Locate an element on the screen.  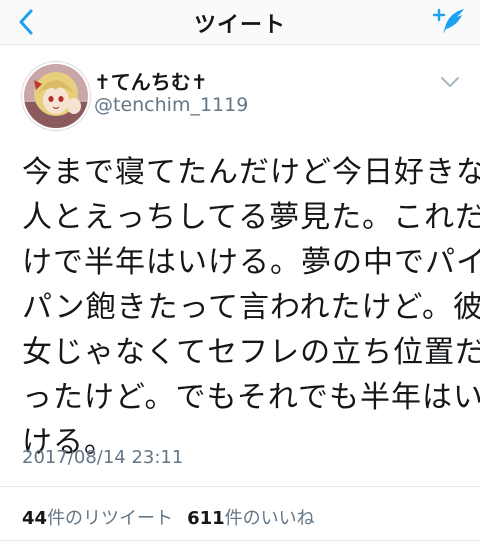
tweet-text-line: パン飽きたって言われたけど。彼 is located at coordinates (251, 307).